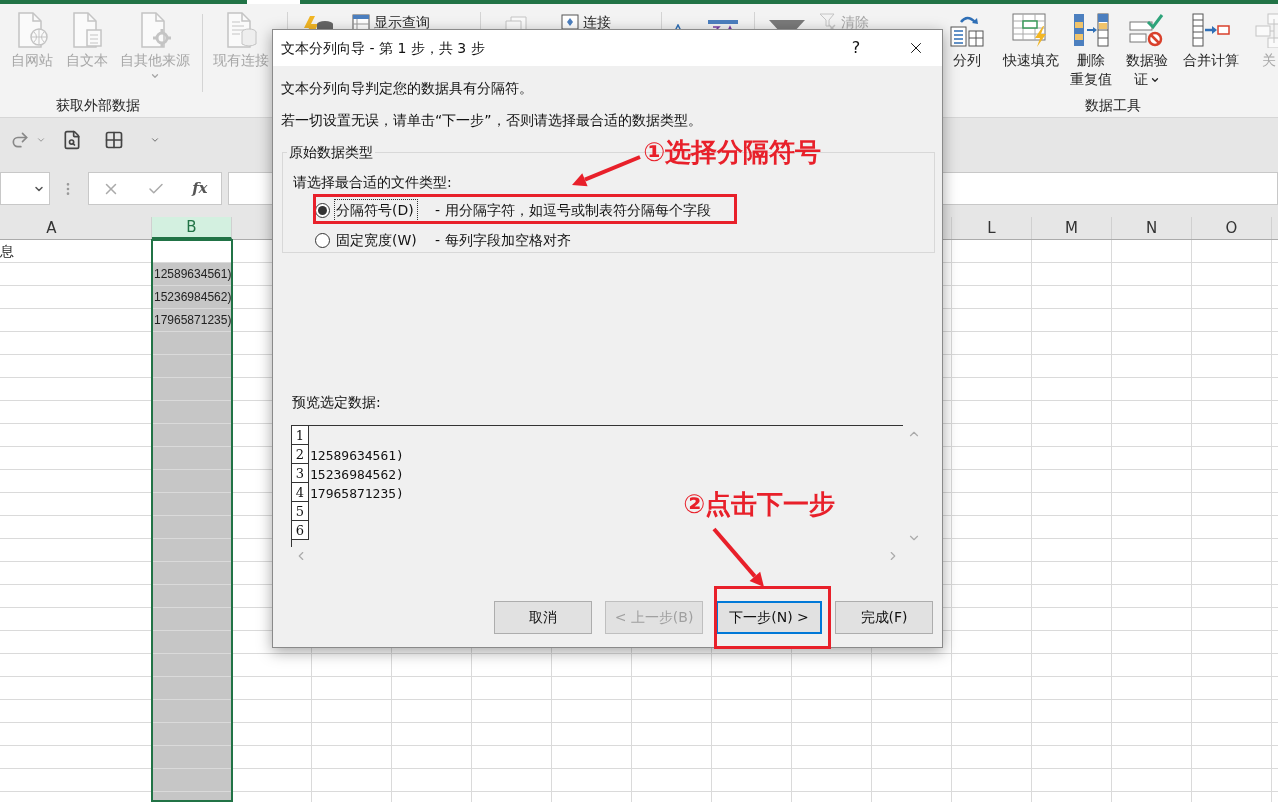 This screenshot has height=802, width=1278. I want to click on line-number: 3, so click(300, 473).